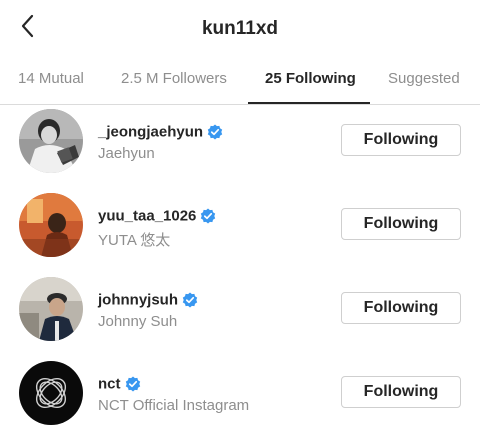 This screenshot has width=480, height=436. I want to click on page-title: kun11xd, so click(240, 28).